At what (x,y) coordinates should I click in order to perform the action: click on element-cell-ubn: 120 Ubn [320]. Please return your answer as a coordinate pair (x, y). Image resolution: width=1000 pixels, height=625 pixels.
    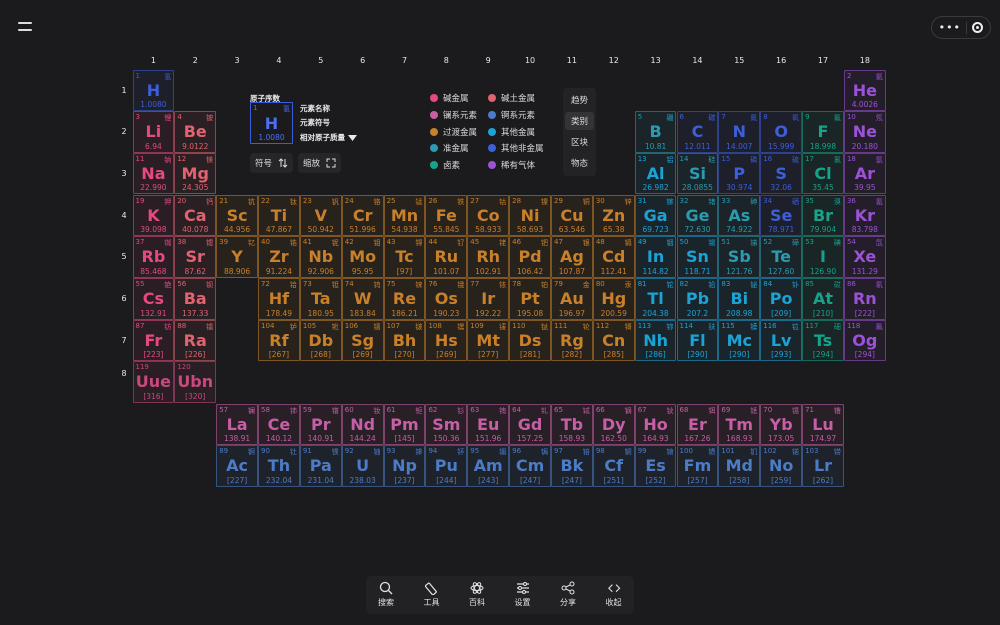
    Looking at the image, I should click on (195, 382).